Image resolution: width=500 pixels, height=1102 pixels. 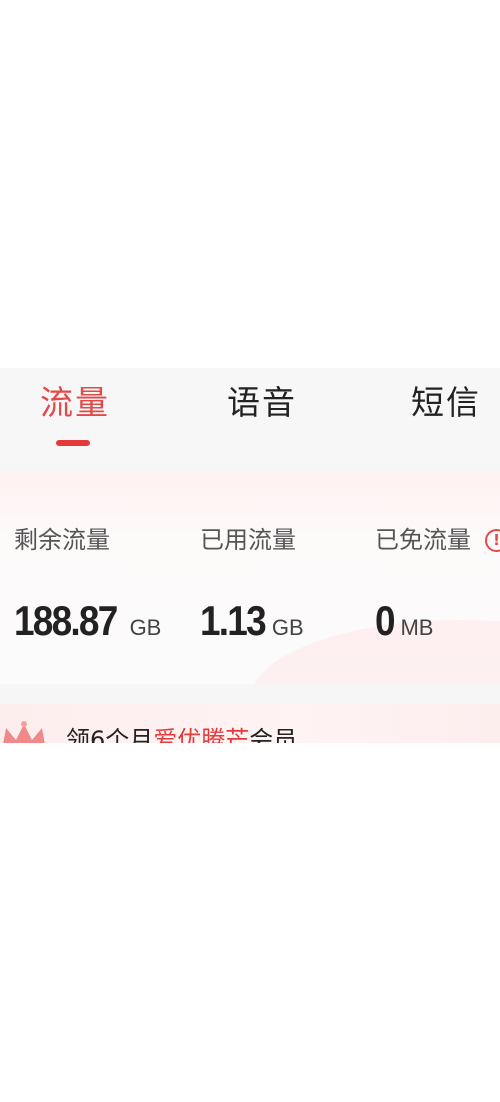 I want to click on used-data-unit: GB, so click(x=287, y=627).